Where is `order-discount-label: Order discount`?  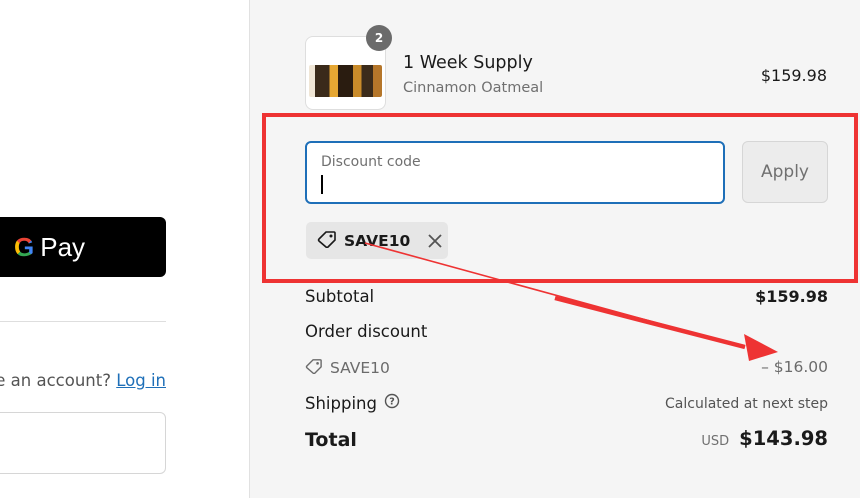
order-discount-label: Order discount is located at coordinates (366, 331).